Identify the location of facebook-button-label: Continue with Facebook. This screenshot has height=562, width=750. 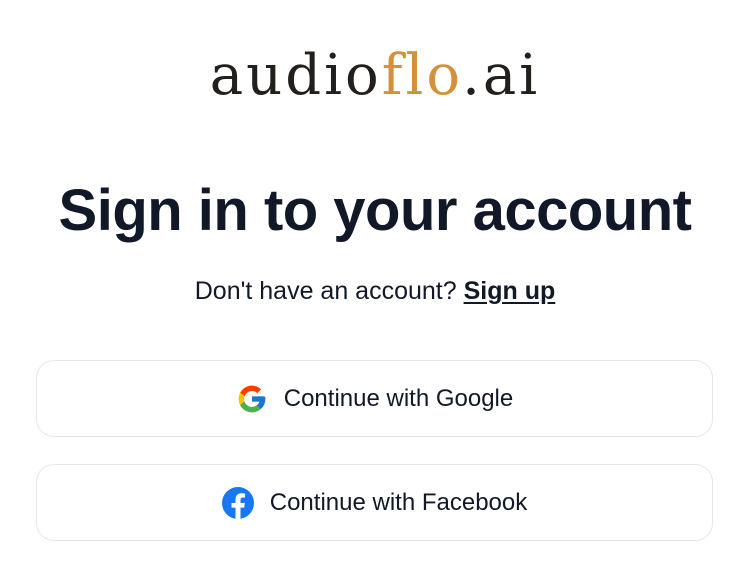
(398, 502).